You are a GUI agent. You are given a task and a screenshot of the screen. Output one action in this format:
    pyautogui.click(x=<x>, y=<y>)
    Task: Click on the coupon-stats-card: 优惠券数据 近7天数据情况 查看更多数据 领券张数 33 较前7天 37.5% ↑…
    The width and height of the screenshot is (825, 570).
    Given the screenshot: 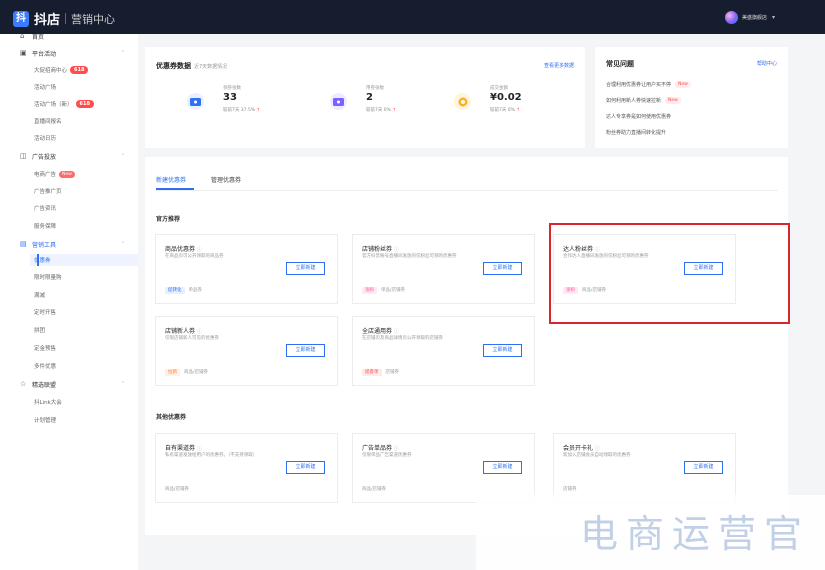 What is the action you would take?
    pyautogui.click(x=365, y=97)
    